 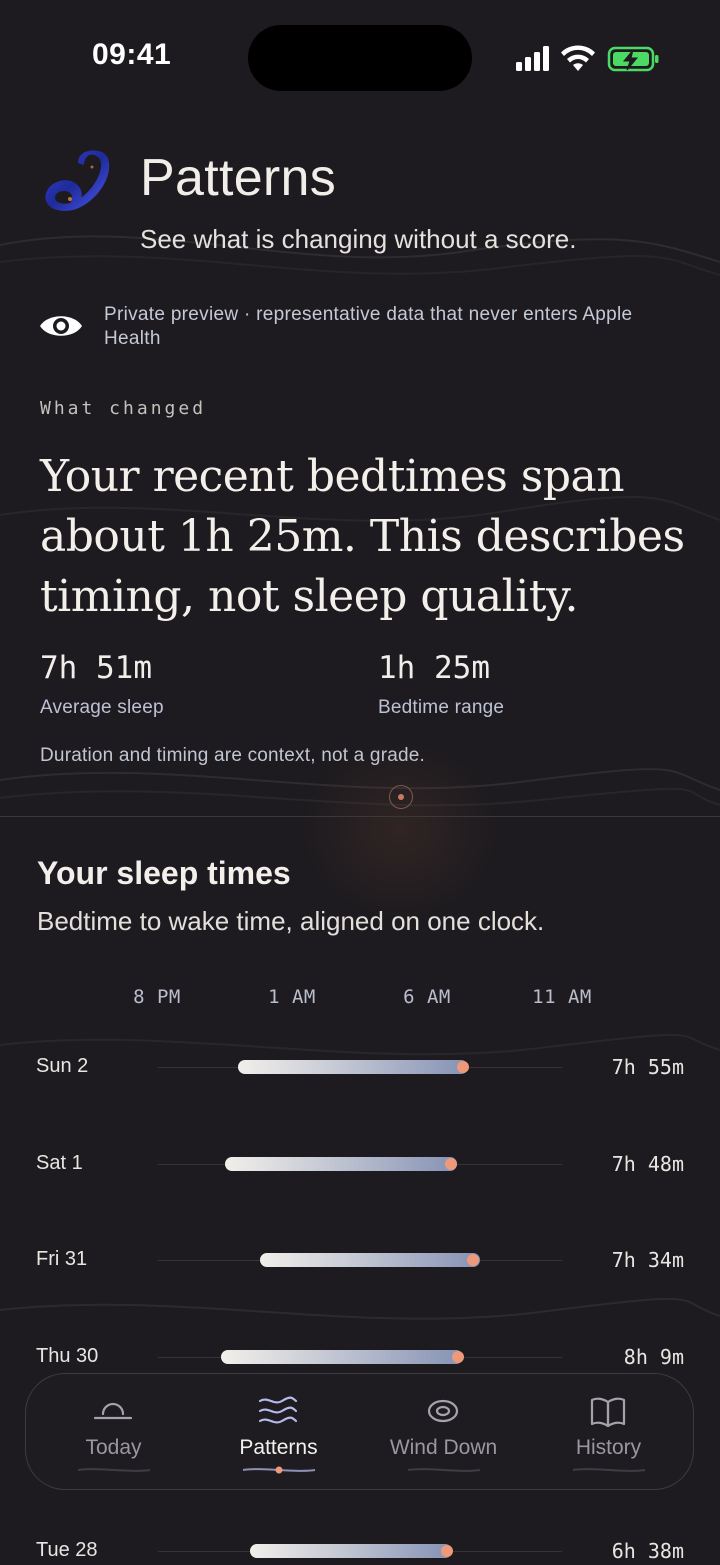 I want to click on tab-label: Wind Down, so click(x=443, y=1447).